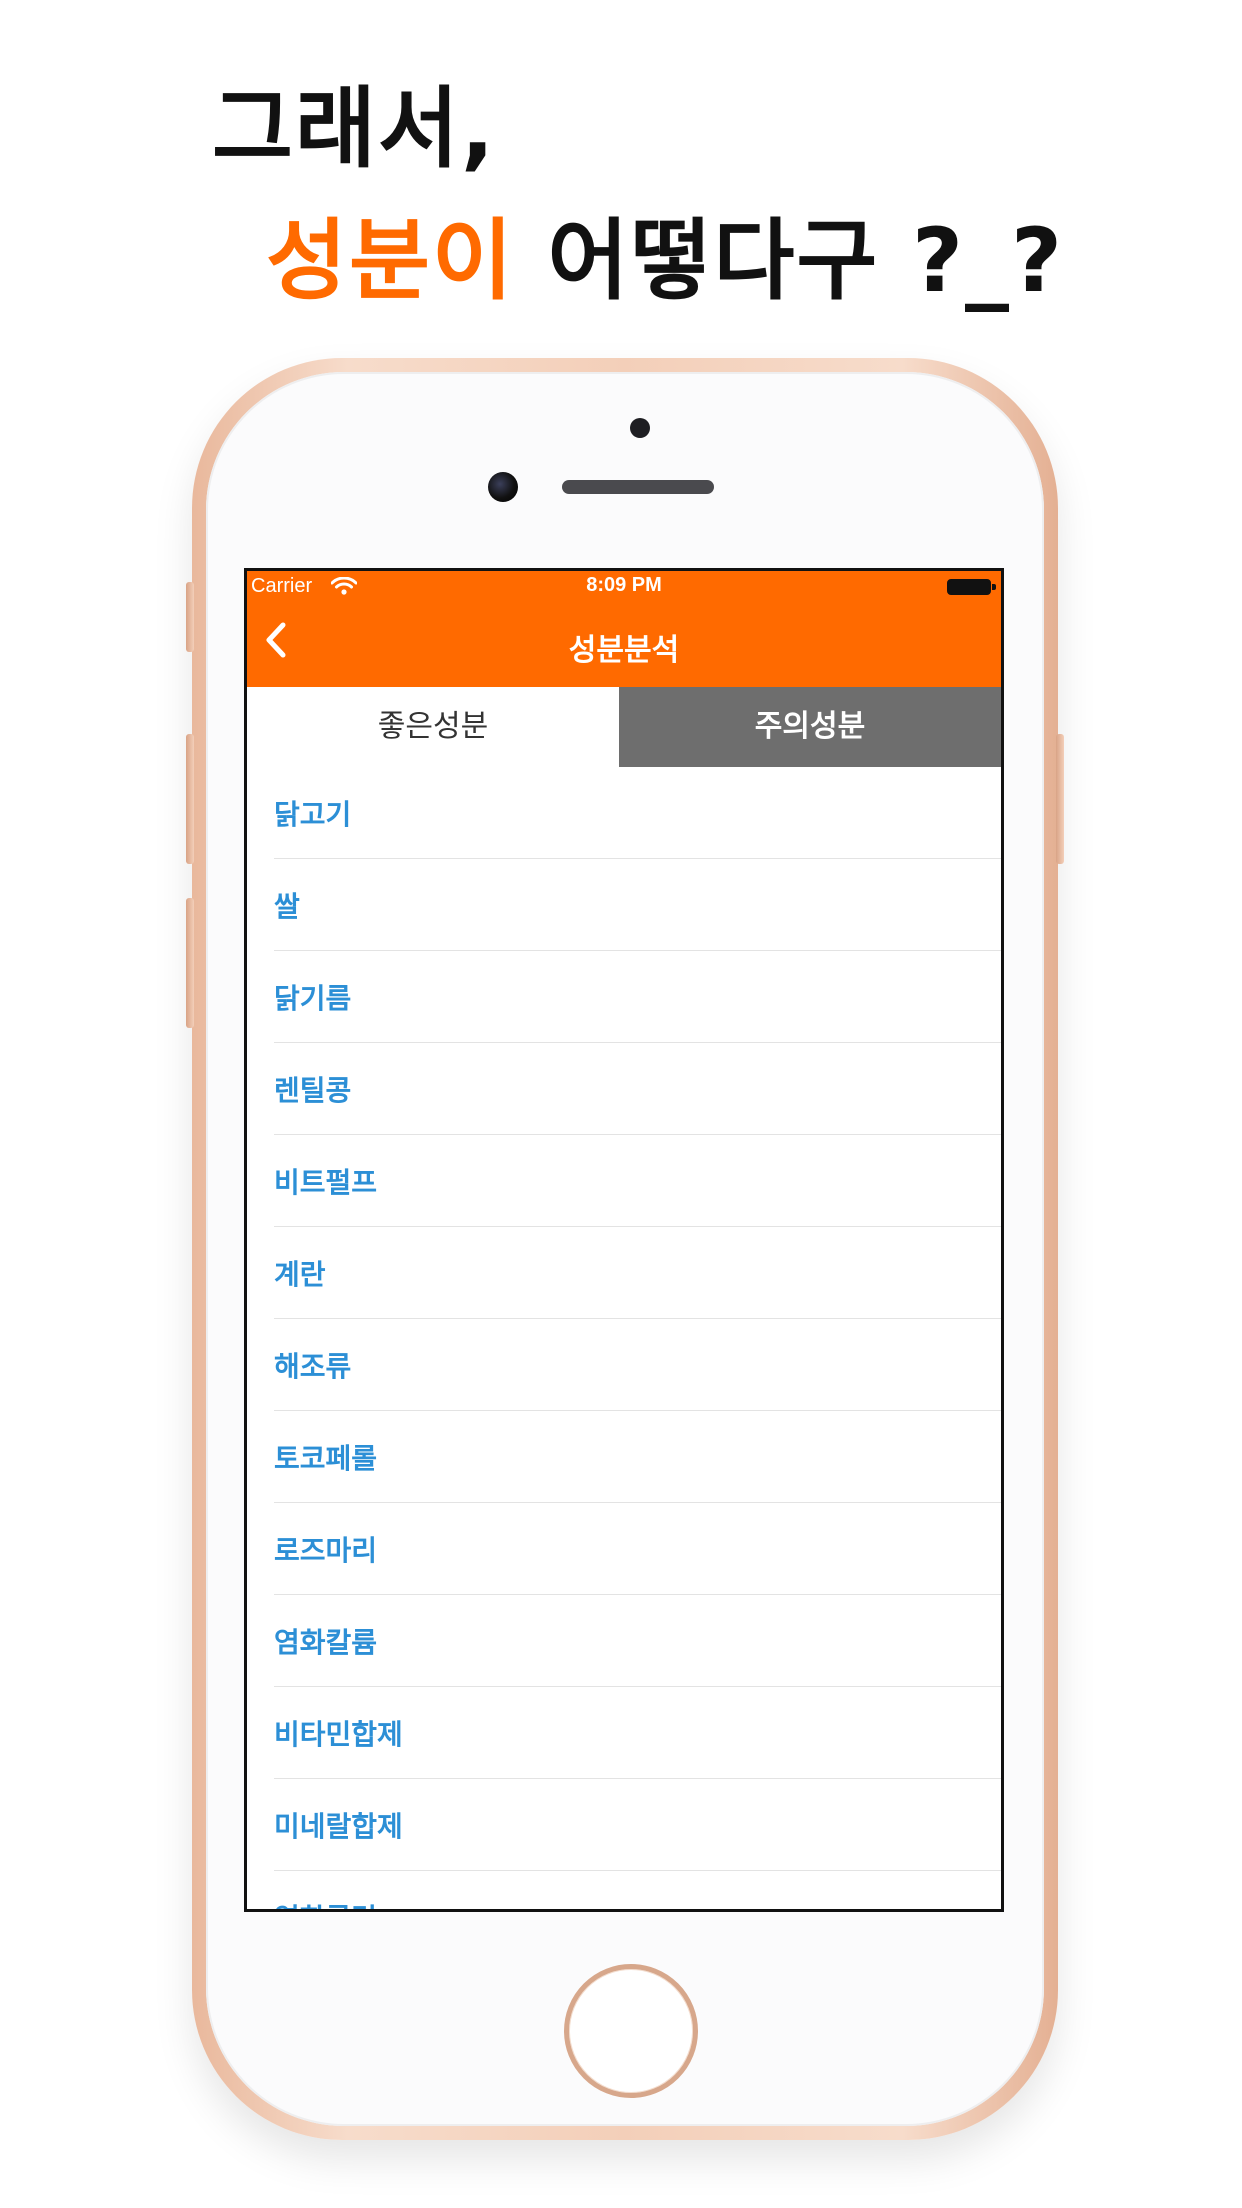 The image size is (1242, 2208). What do you see at coordinates (637, 1641) in the screenshot?
I see `list-item: 염화칼륨` at bounding box center [637, 1641].